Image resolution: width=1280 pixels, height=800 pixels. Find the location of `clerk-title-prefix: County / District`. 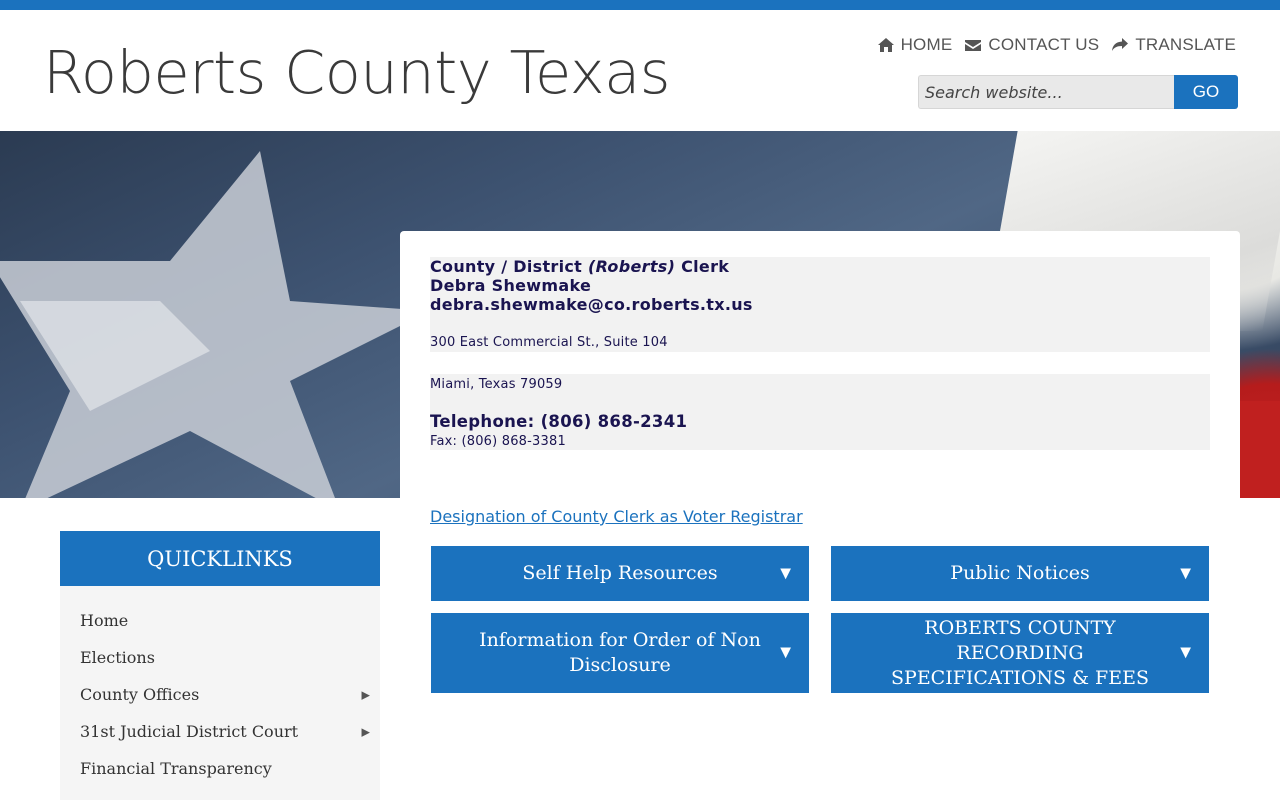

clerk-title-prefix: County / District is located at coordinates (509, 266).